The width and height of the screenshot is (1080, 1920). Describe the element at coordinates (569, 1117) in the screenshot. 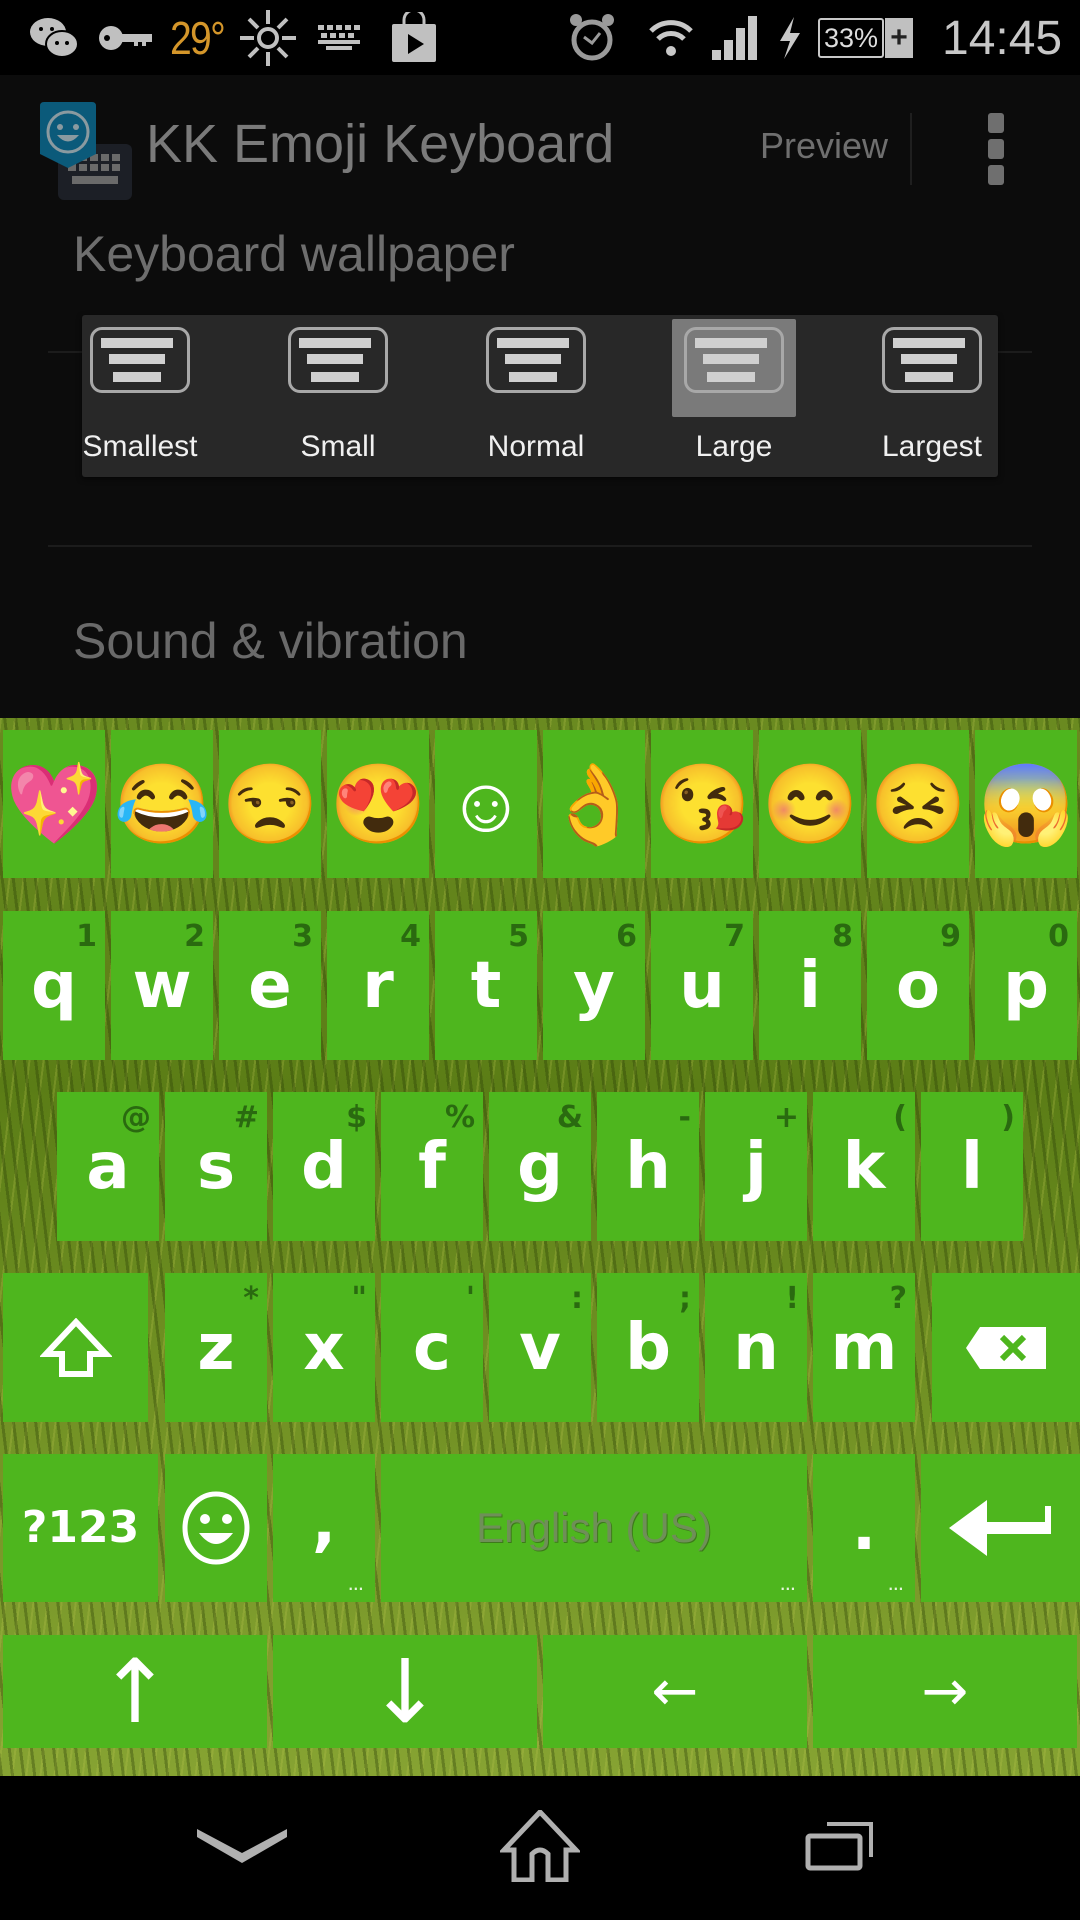

I see `key-hint: &` at that location.